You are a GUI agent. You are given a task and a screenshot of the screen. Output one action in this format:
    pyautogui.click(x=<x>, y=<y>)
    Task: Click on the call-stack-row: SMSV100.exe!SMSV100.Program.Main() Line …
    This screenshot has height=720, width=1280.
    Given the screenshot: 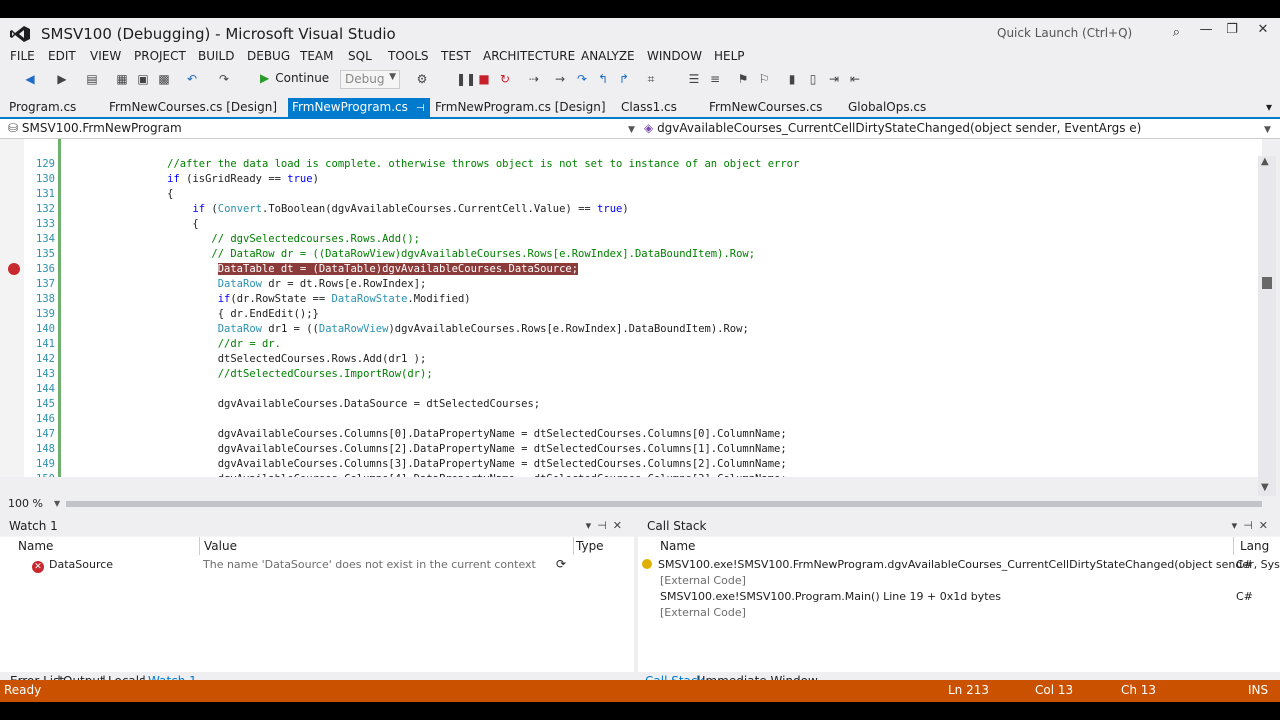 What is the action you would take?
    pyautogui.click(x=830, y=596)
    